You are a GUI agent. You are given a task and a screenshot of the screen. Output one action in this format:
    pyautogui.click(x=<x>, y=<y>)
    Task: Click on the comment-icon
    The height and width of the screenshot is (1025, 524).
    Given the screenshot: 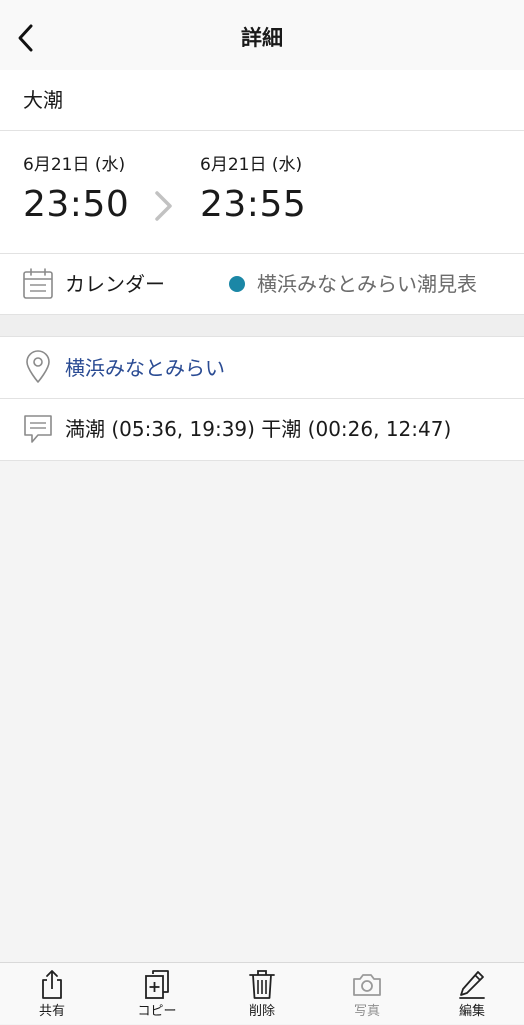 What is the action you would take?
    pyautogui.click(x=38, y=429)
    